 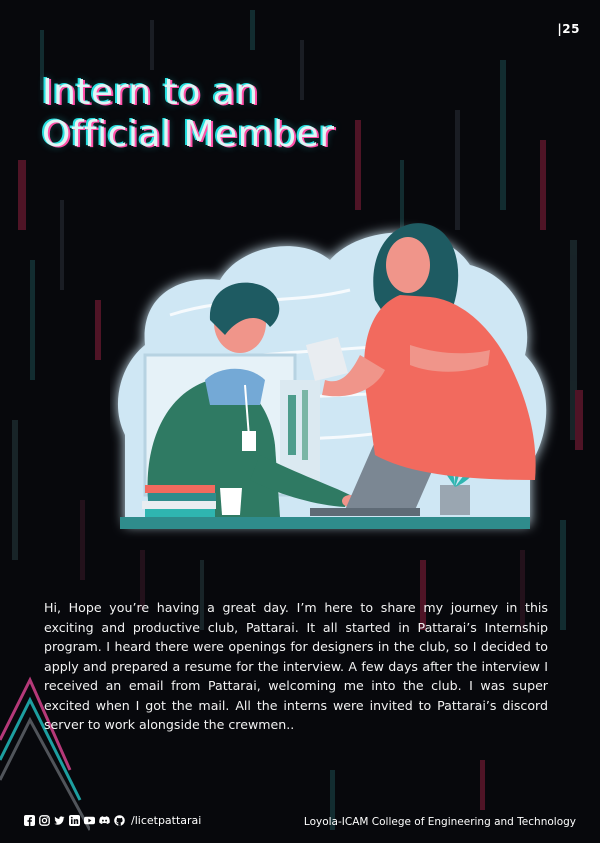 I want to click on facebook-icon, so click(x=29, y=820).